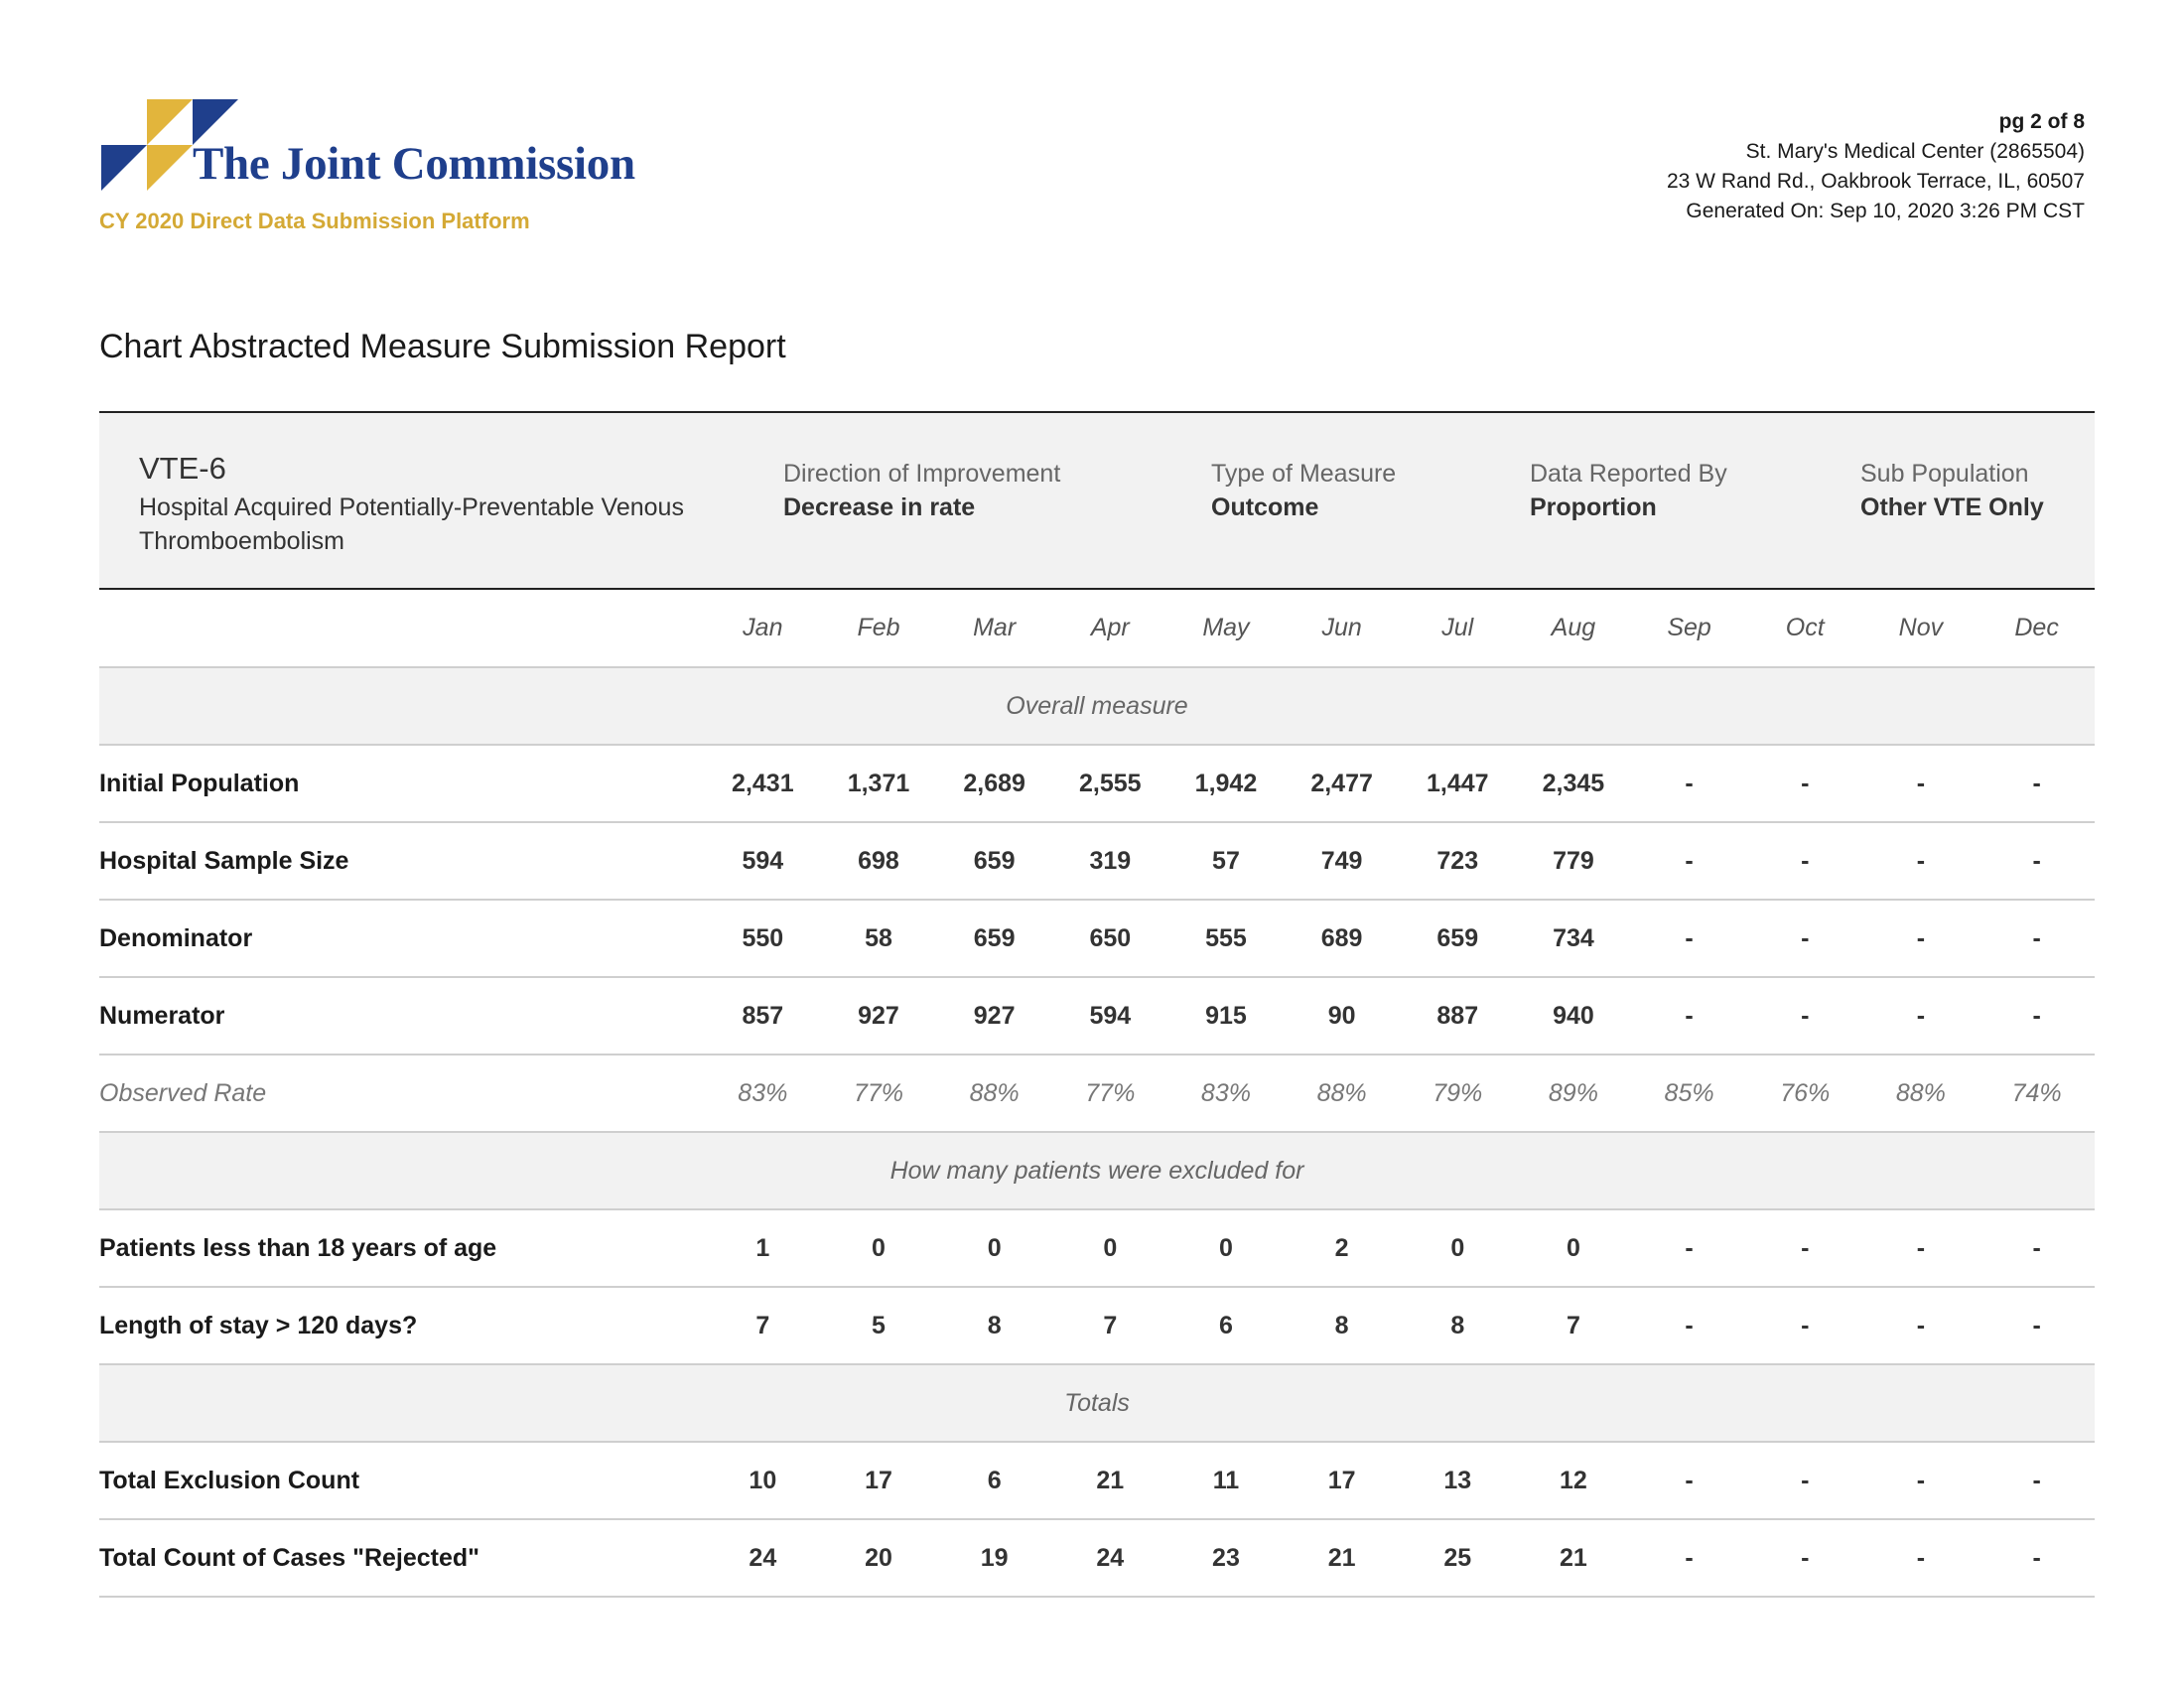 The image size is (2184, 1688). I want to click on table-cell: 90, so click(1342, 1016).